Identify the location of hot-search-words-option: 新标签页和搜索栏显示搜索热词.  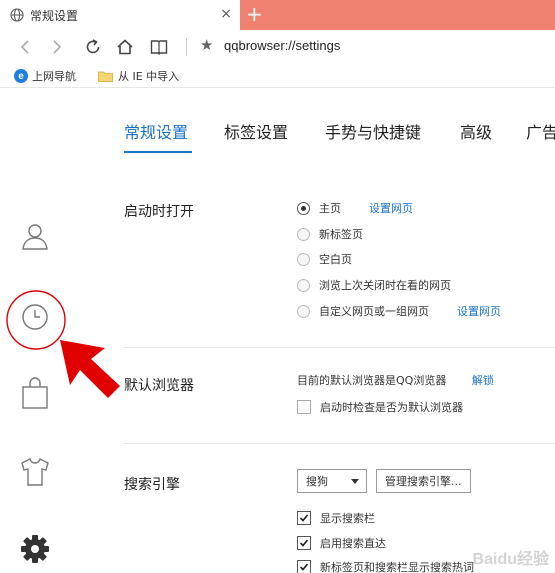
(385, 566).